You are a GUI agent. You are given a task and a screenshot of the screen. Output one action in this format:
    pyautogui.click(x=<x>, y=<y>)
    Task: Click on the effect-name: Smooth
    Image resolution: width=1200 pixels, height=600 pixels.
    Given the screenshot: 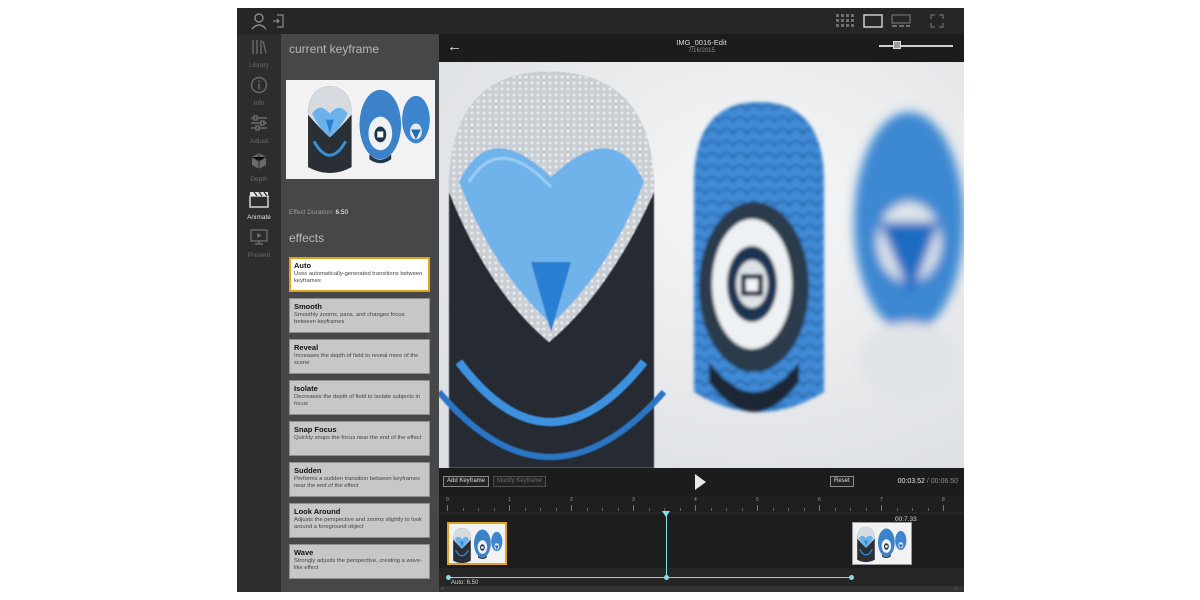 What is the action you would take?
    pyautogui.click(x=308, y=306)
    